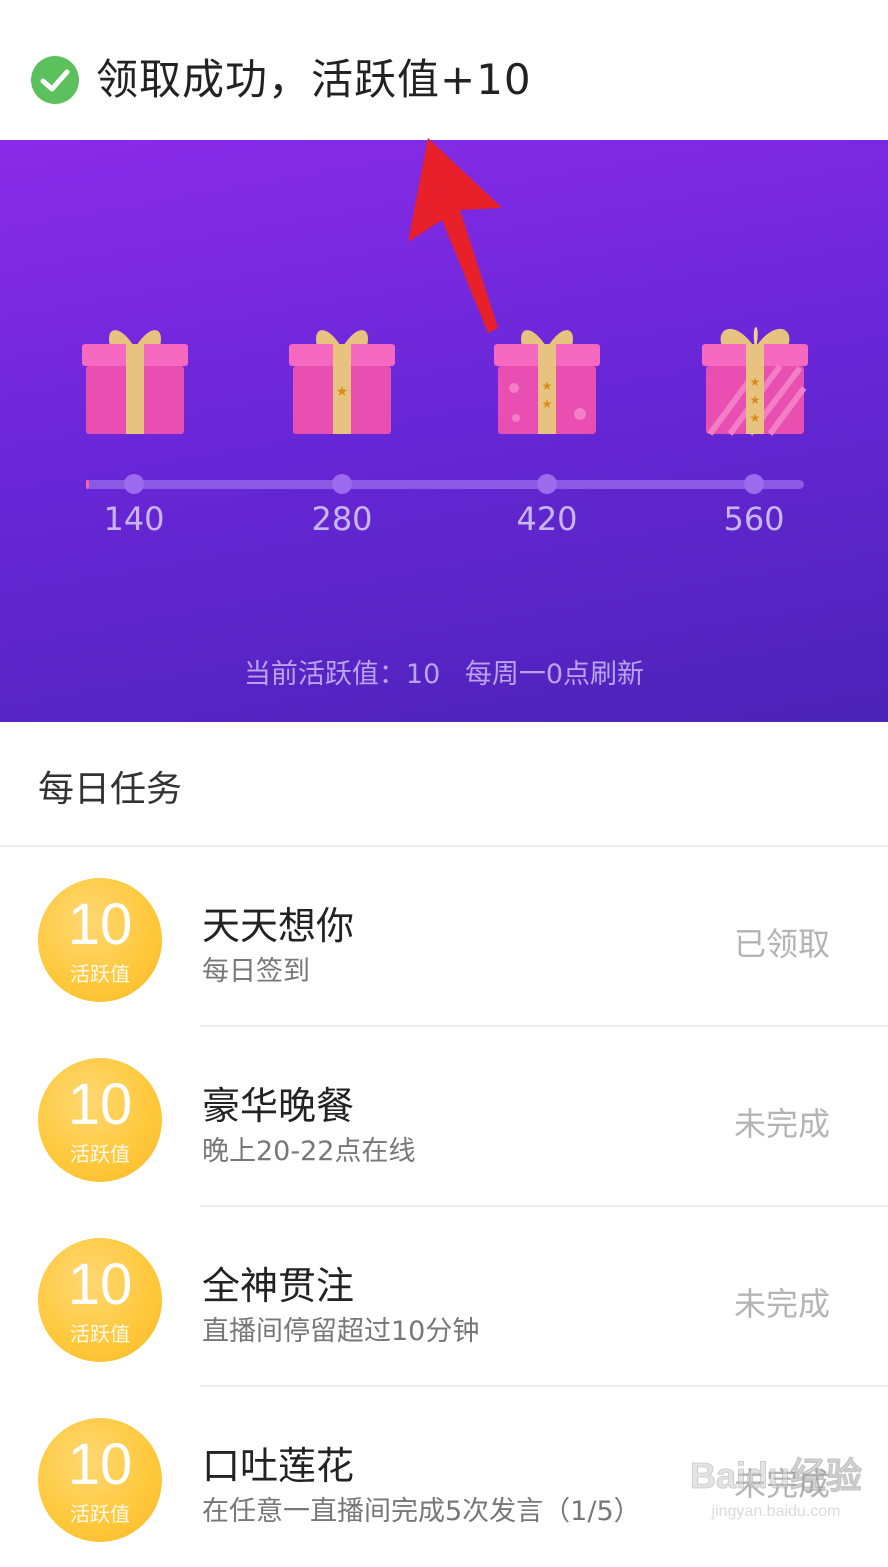  I want to click on gift-box-1-icon, so click(135, 378).